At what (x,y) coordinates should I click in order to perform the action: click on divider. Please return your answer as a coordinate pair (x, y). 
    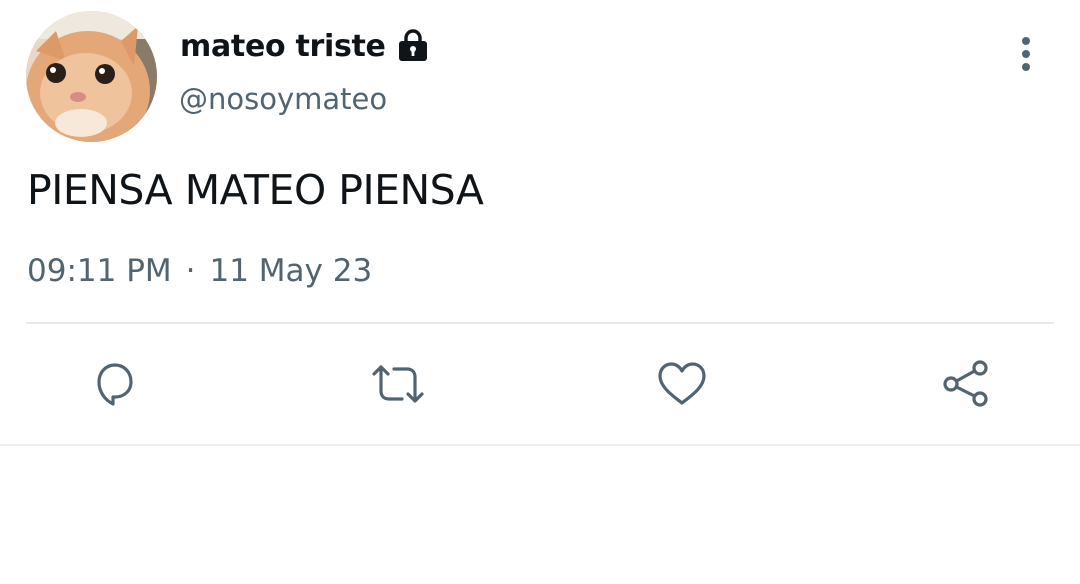
    Looking at the image, I should click on (540, 323).